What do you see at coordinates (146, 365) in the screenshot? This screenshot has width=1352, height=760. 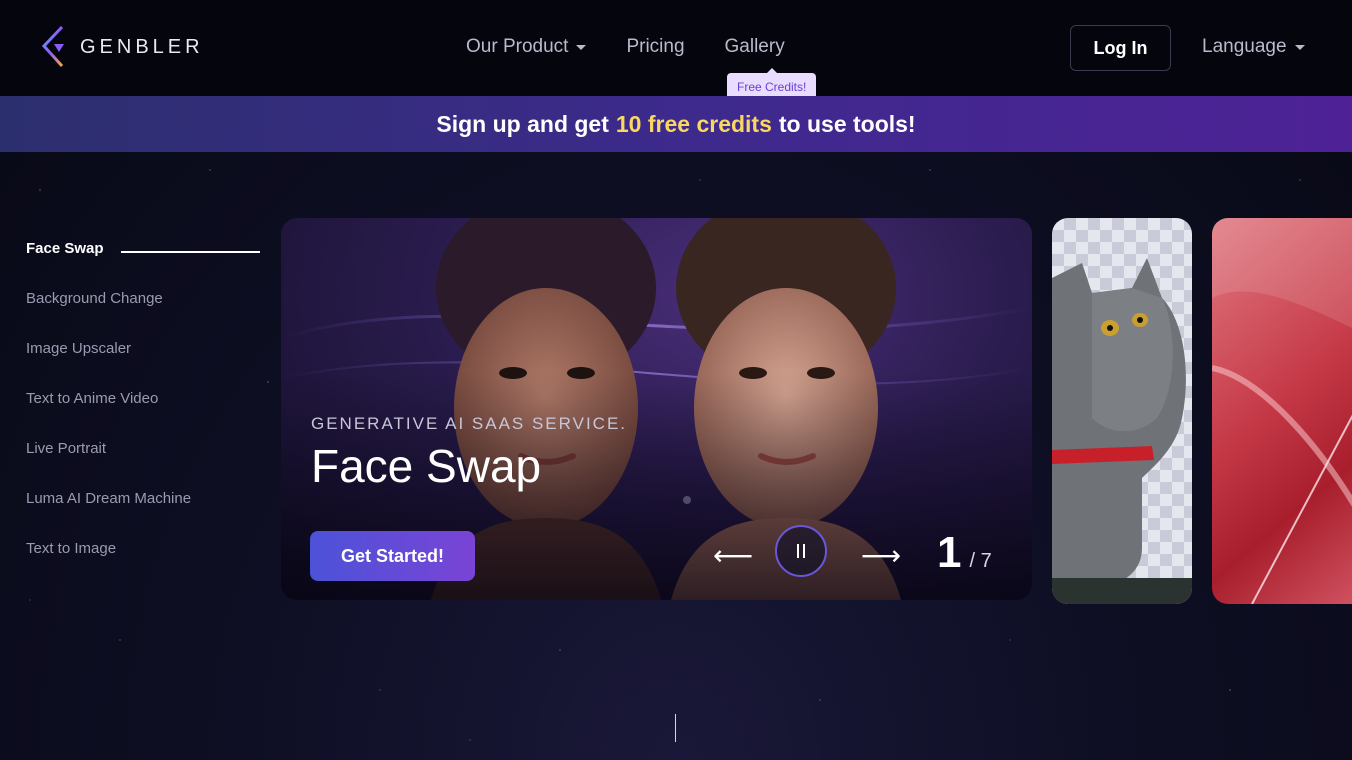 I see `sidebar-item-image-upscaler: Image Upscaler` at bounding box center [146, 365].